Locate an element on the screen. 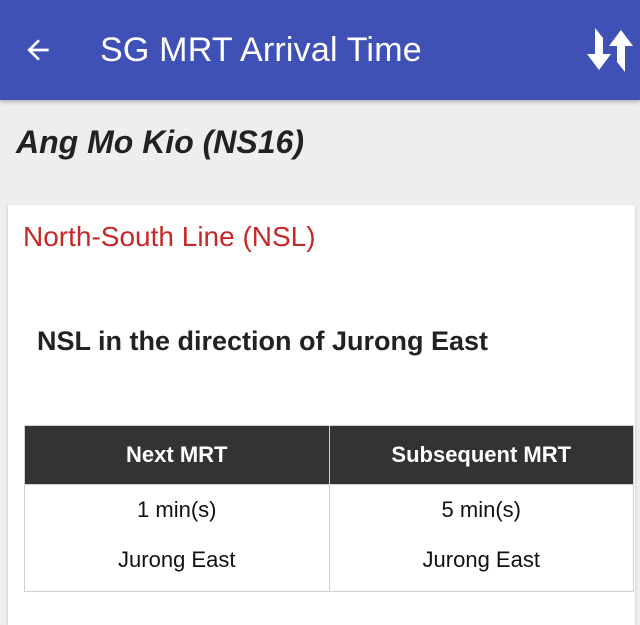  back-button is located at coordinates (38, 50).